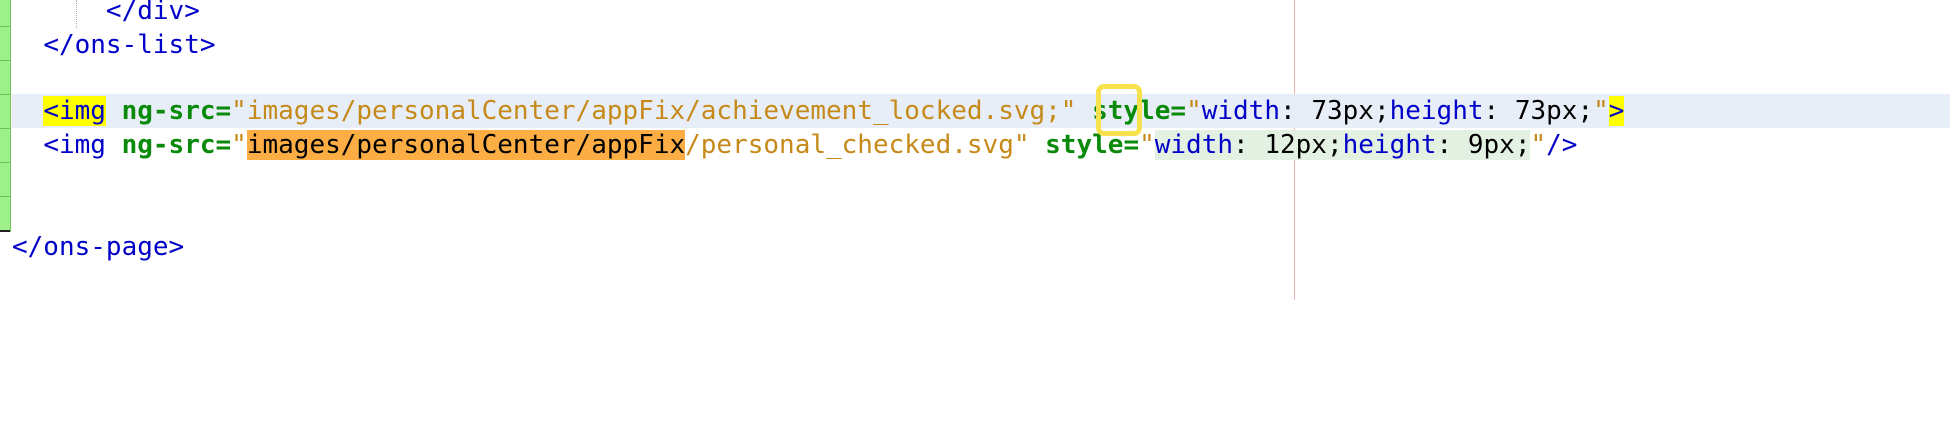 This screenshot has width=1950, height=422. What do you see at coordinates (152, 13) in the screenshot?
I see `closing-div-tag: </div>` at bounding box center [152, 13].